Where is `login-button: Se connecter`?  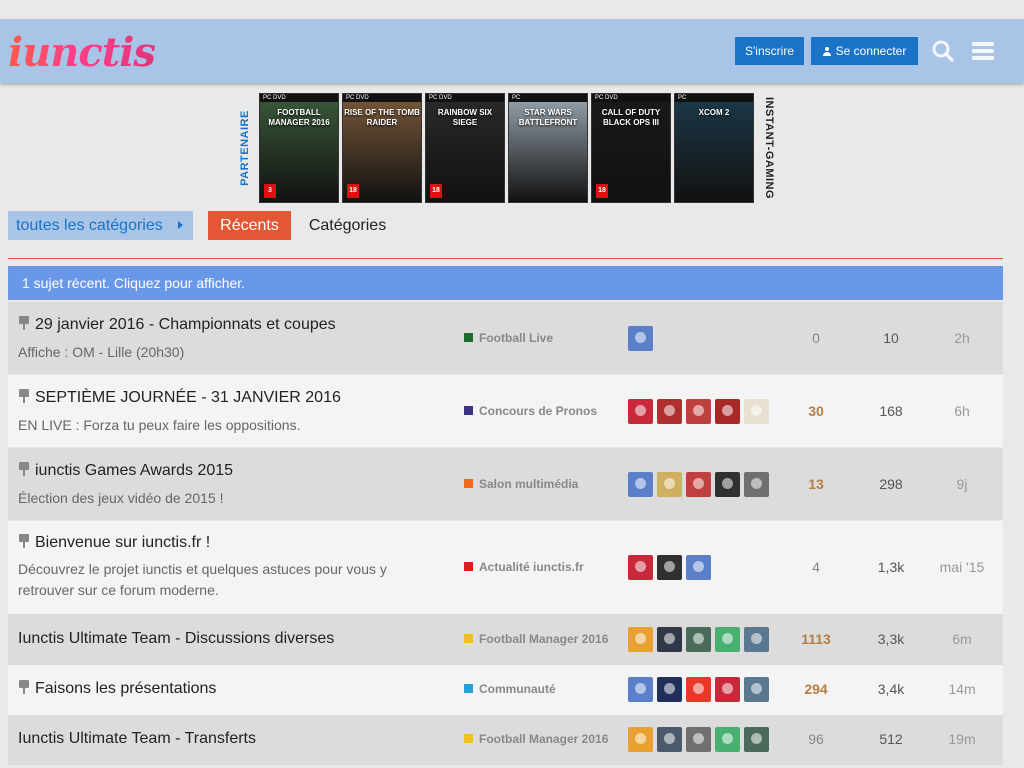 login-button: Se connecter is located at coordinates (864, 51).